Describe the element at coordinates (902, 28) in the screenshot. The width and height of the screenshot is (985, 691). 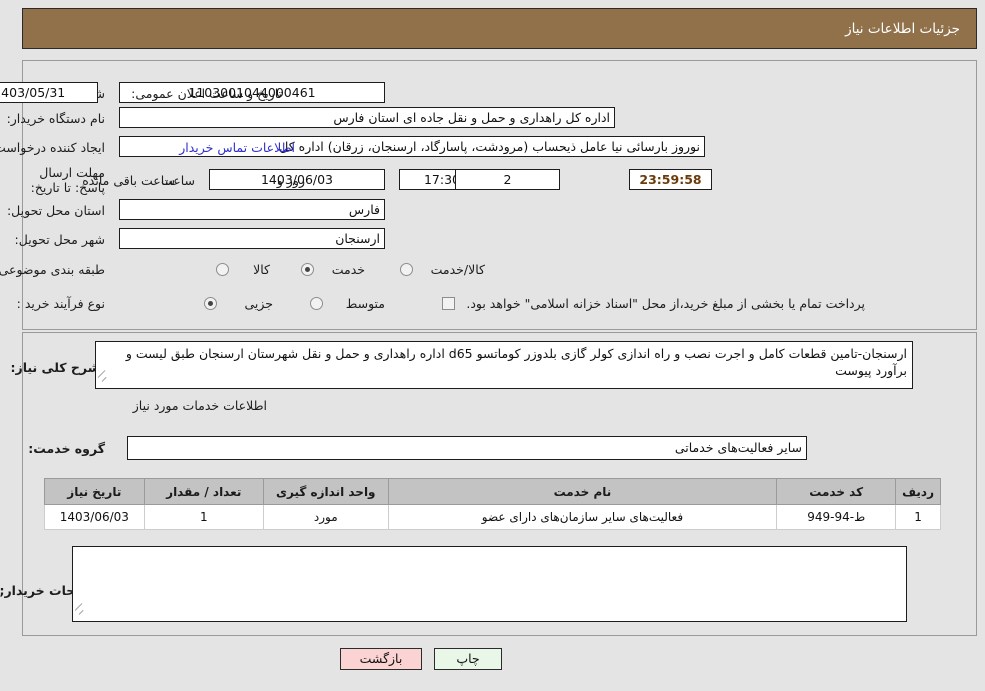
I see `page-title: جزئیات اطلاعات نیاز` at that location.